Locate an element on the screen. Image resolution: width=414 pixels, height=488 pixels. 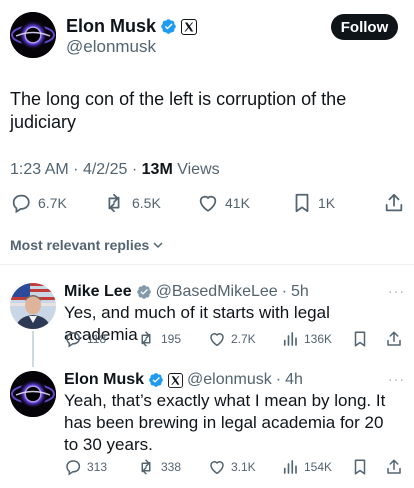
reply-handle: @BasedMikeLee is located at coordinates (217, 292).